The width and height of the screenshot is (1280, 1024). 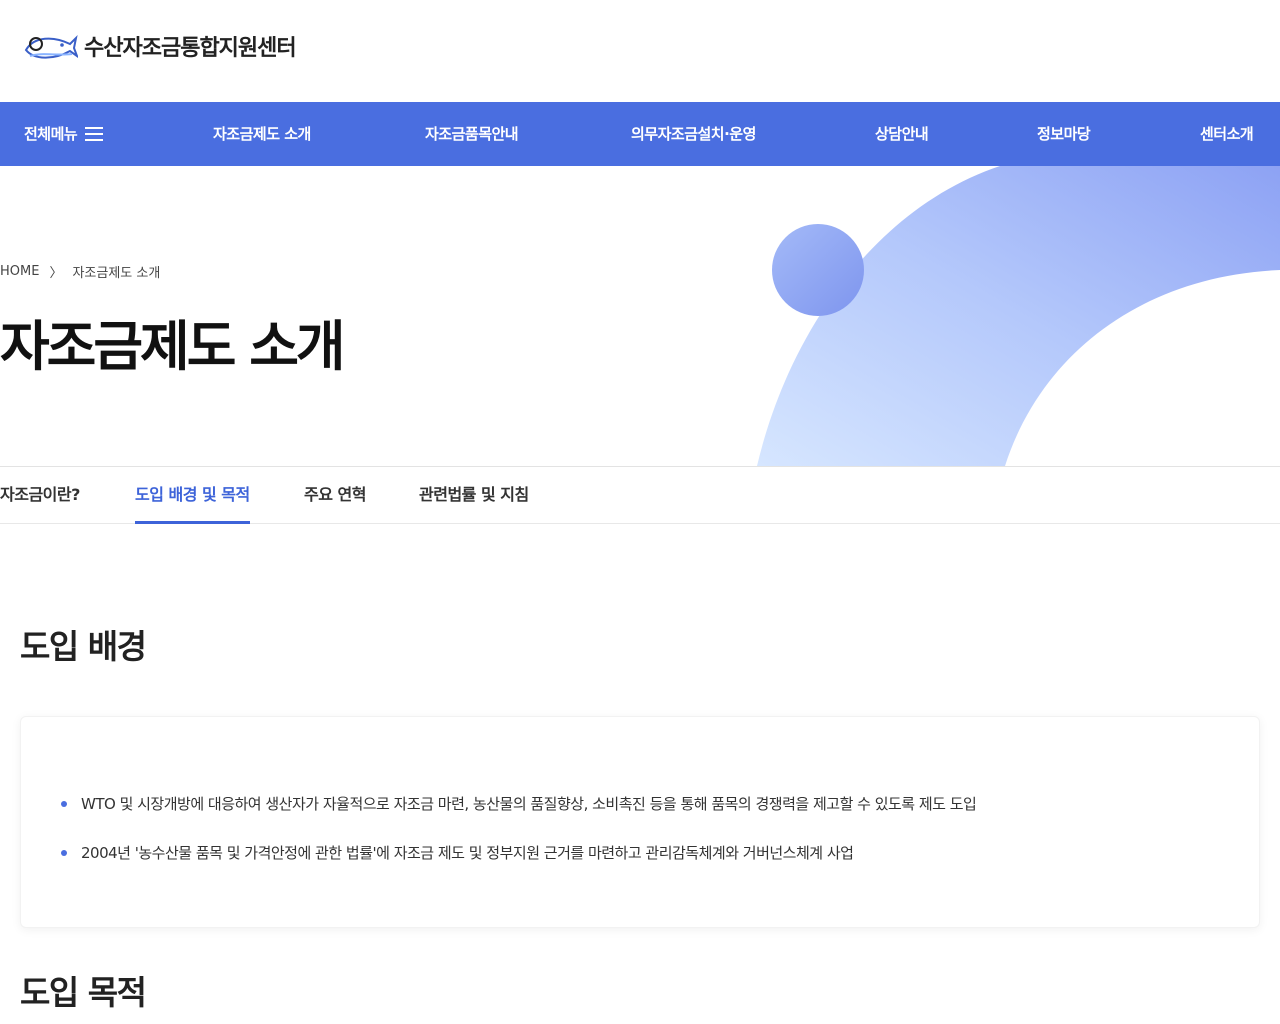 I want to click on page-title: 자조금제도 소개, so click(x=173, y=346).